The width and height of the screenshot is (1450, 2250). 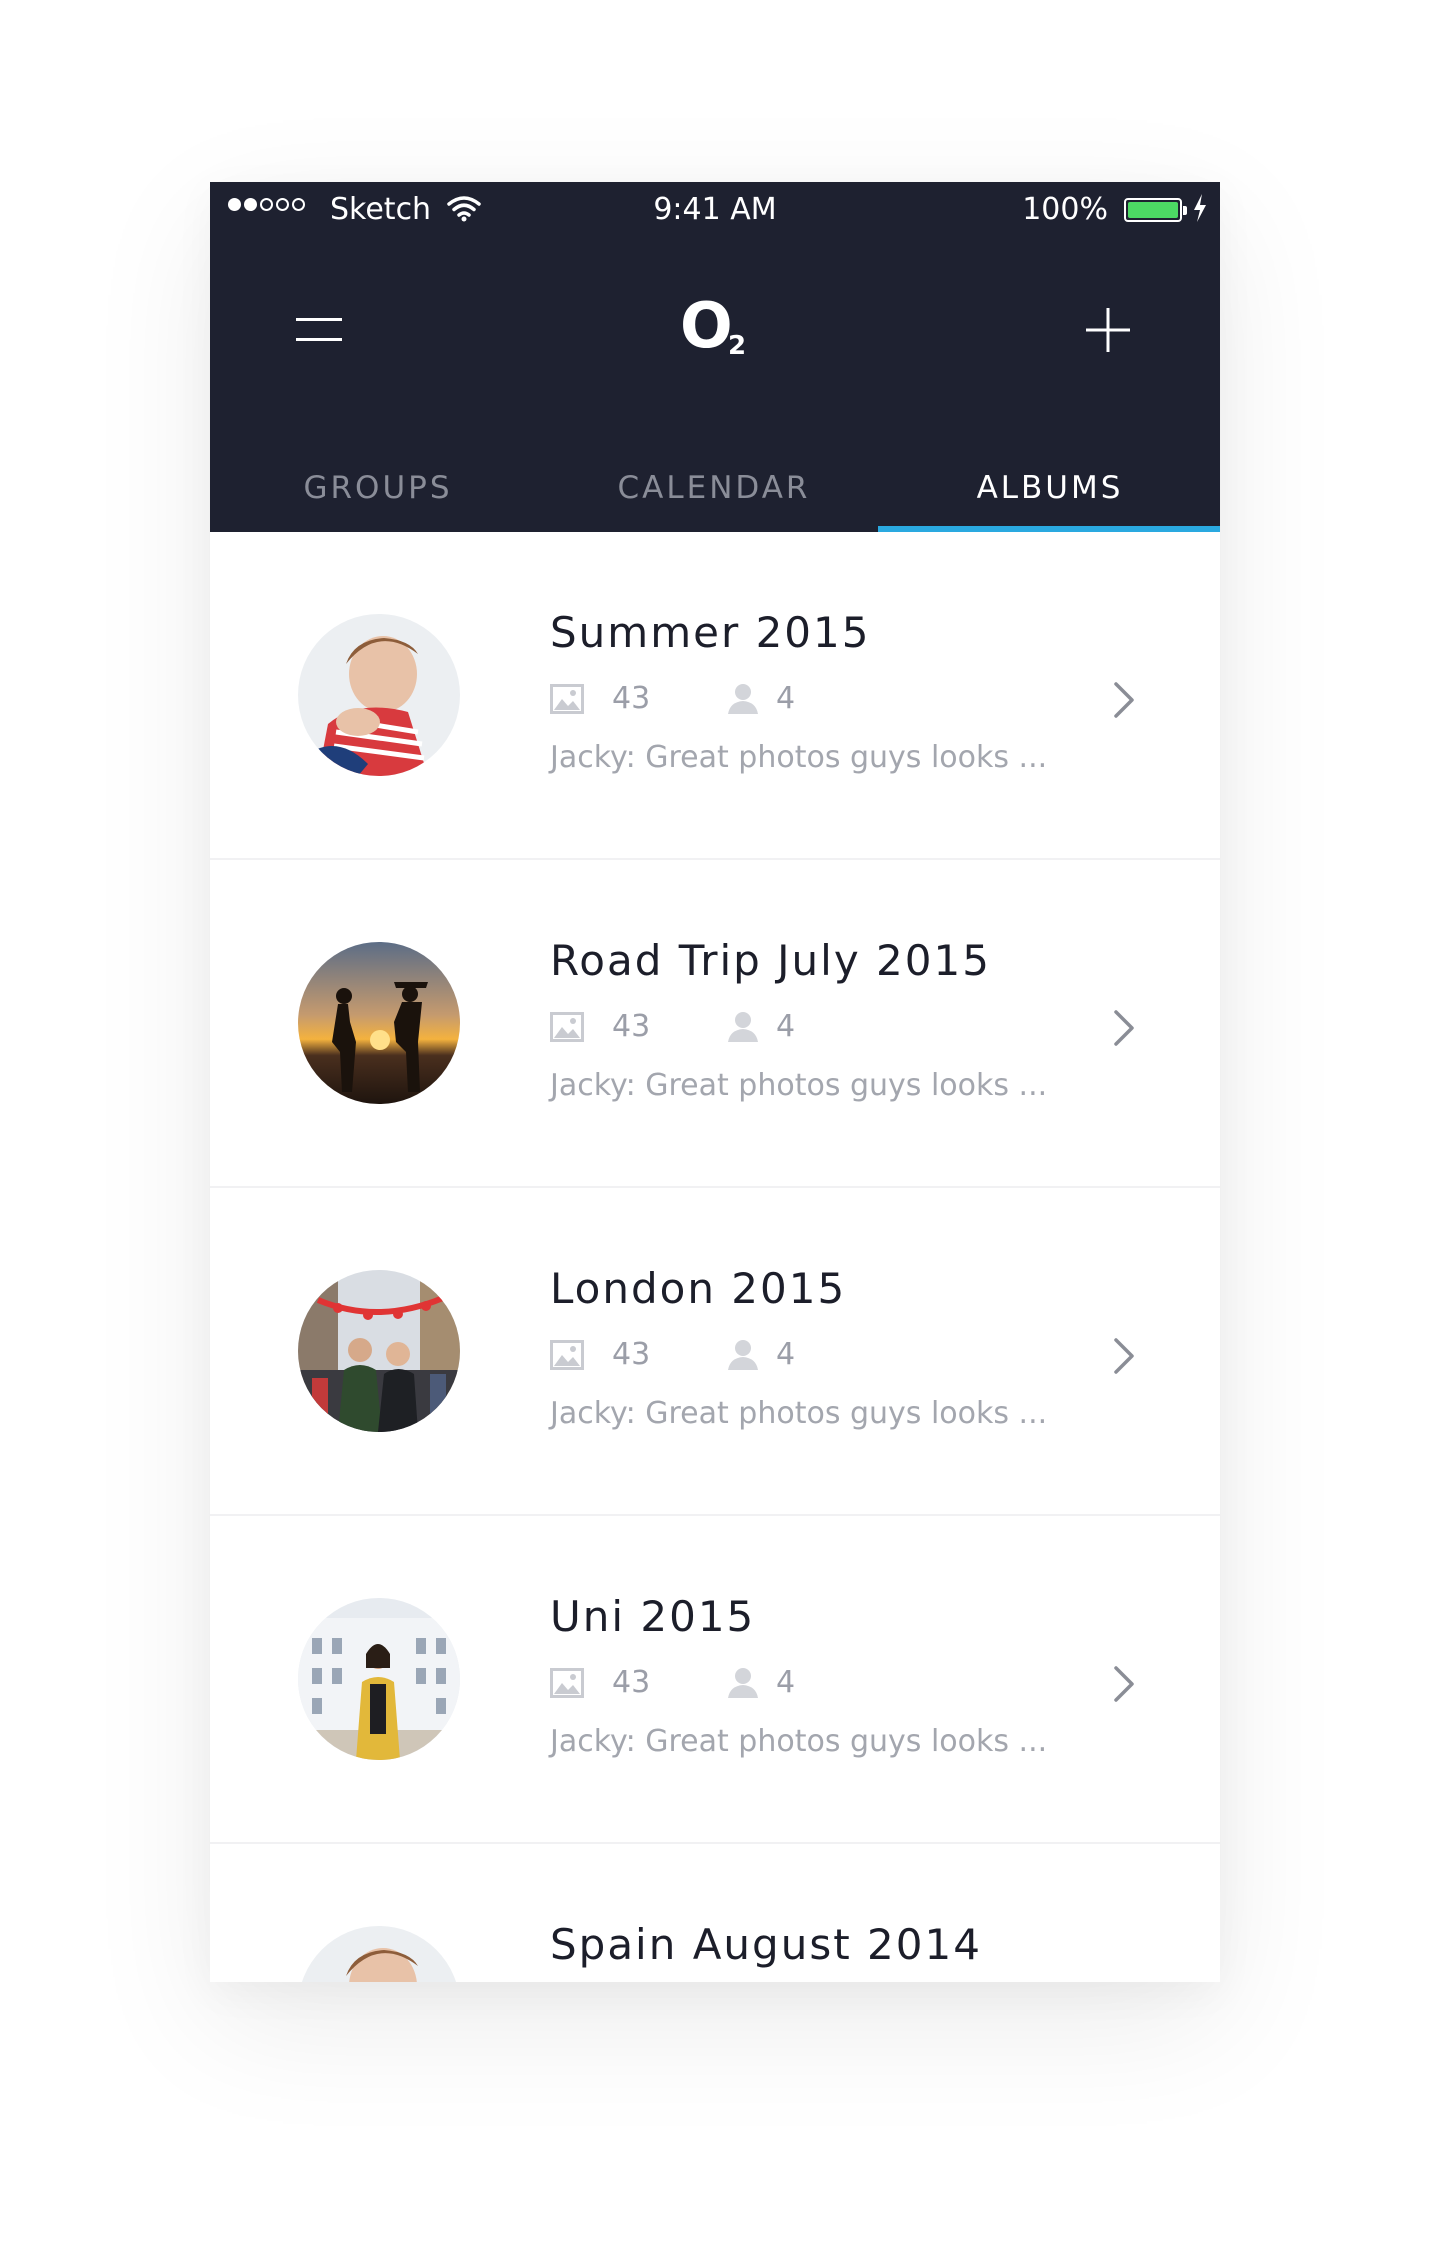 What do you see at coordinates (319, 319) in the screenshot?
I see `hamburger-menu-icon` at bounding box center [319, 319].